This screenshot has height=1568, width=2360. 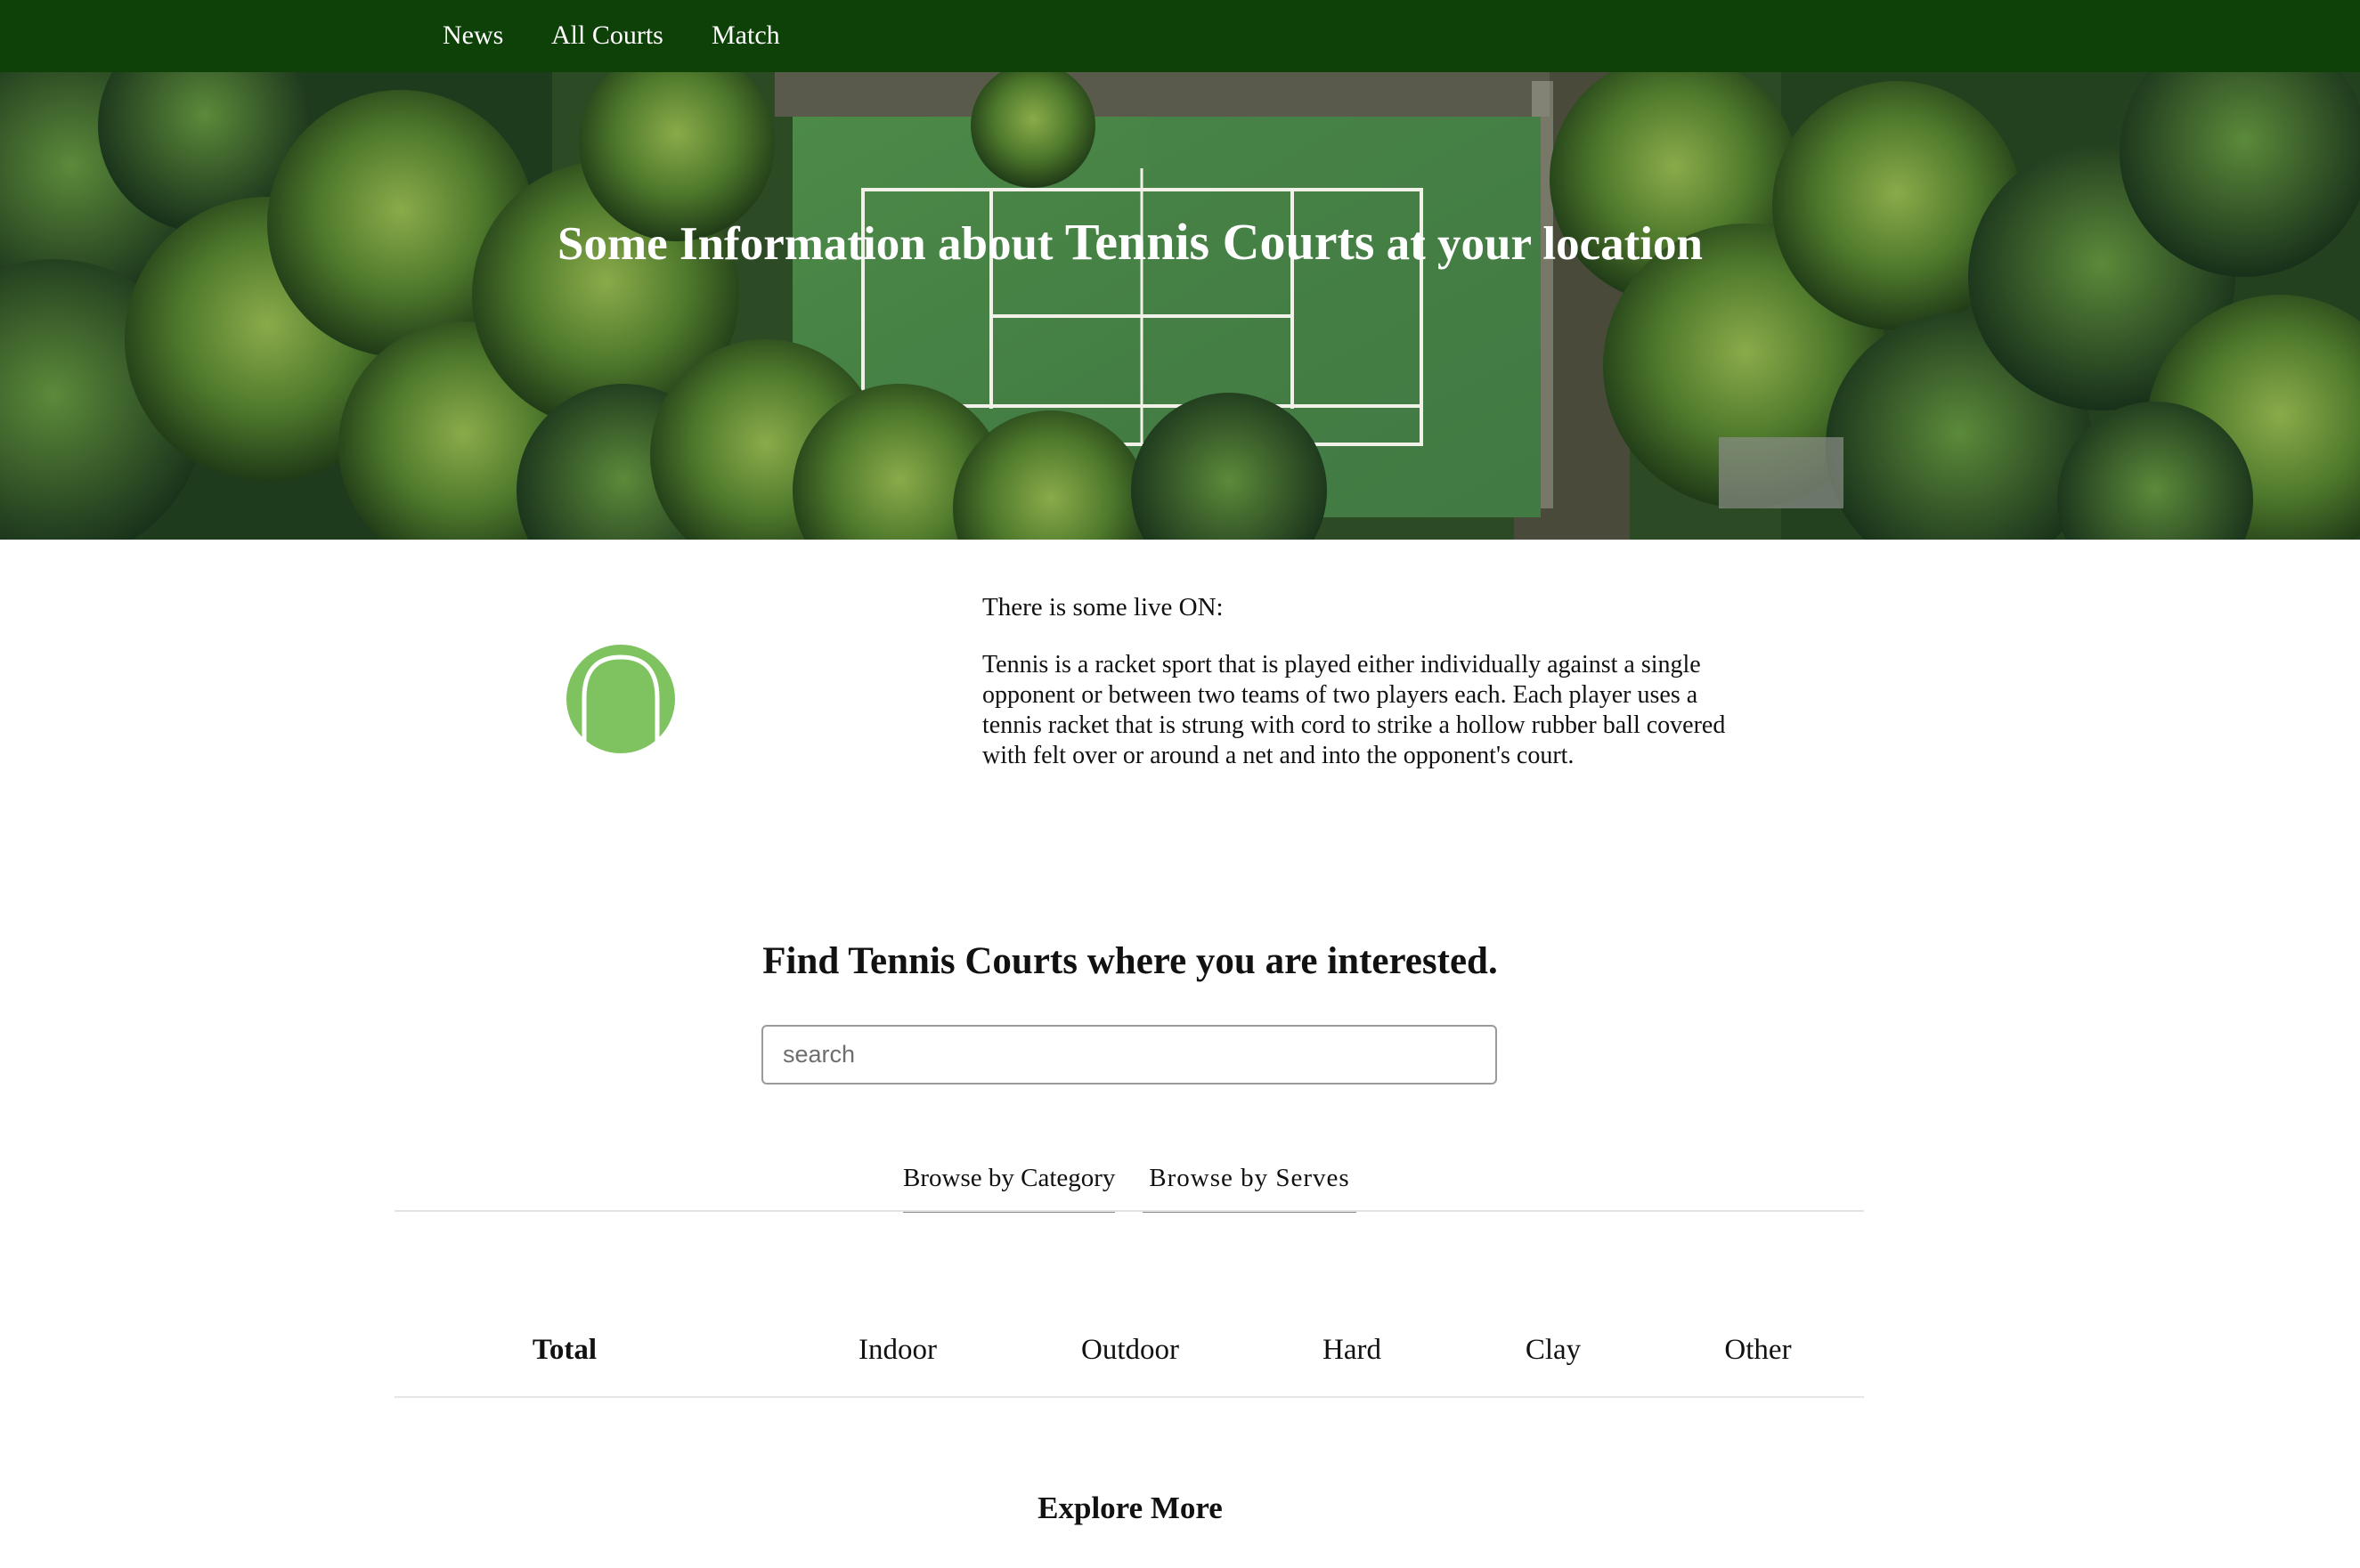 What do you see at coordinates (1249, 1187) in the screenshot?
I see `tab-browse-by-serves: Browse by Serves` at bounding box center [1249, 1187].